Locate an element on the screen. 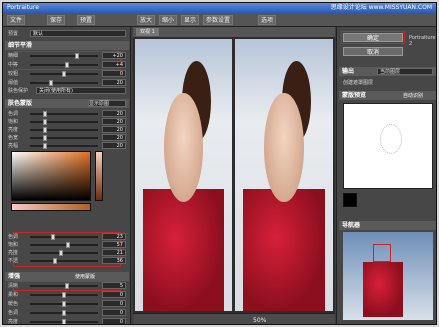 This screenshot has width=439, height=327. nav-view-rect is located at coordinates (382, 253).